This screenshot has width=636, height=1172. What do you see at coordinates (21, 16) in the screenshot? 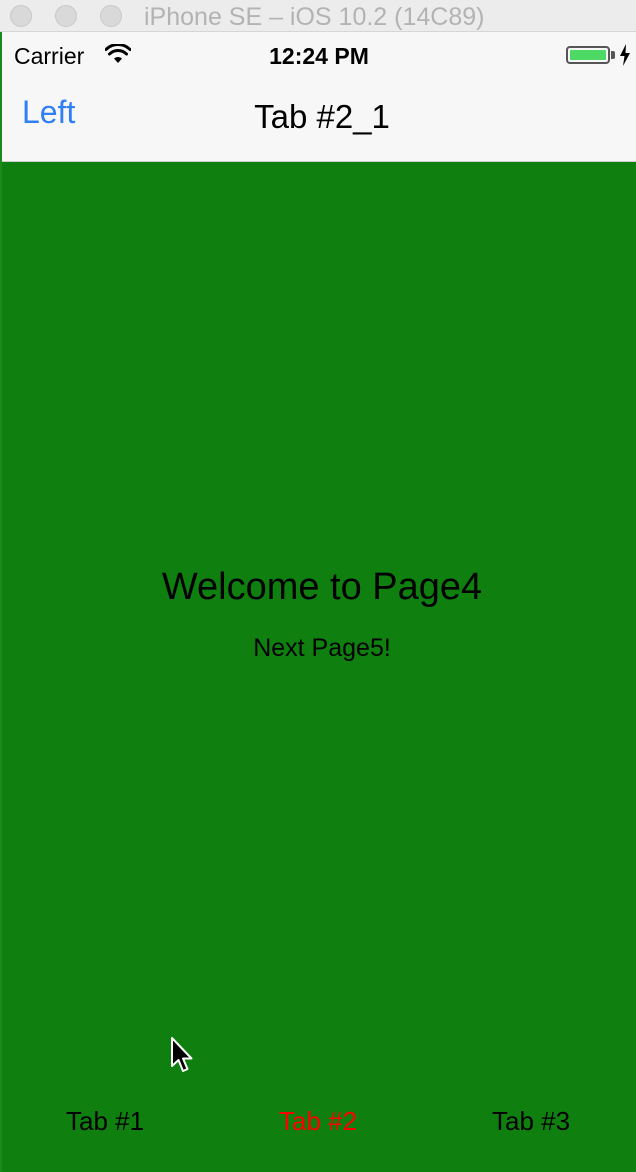
I see `close-window-button` at bounding box center [21, 16].